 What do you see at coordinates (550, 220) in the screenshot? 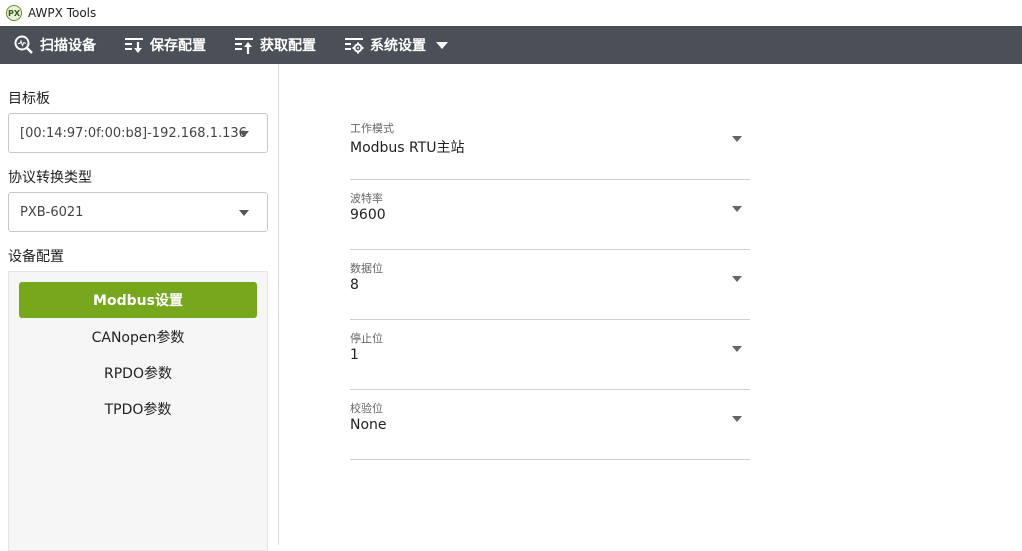
I see `baud-rate-select: 波特率 9600` at bounding box center [550, 220].